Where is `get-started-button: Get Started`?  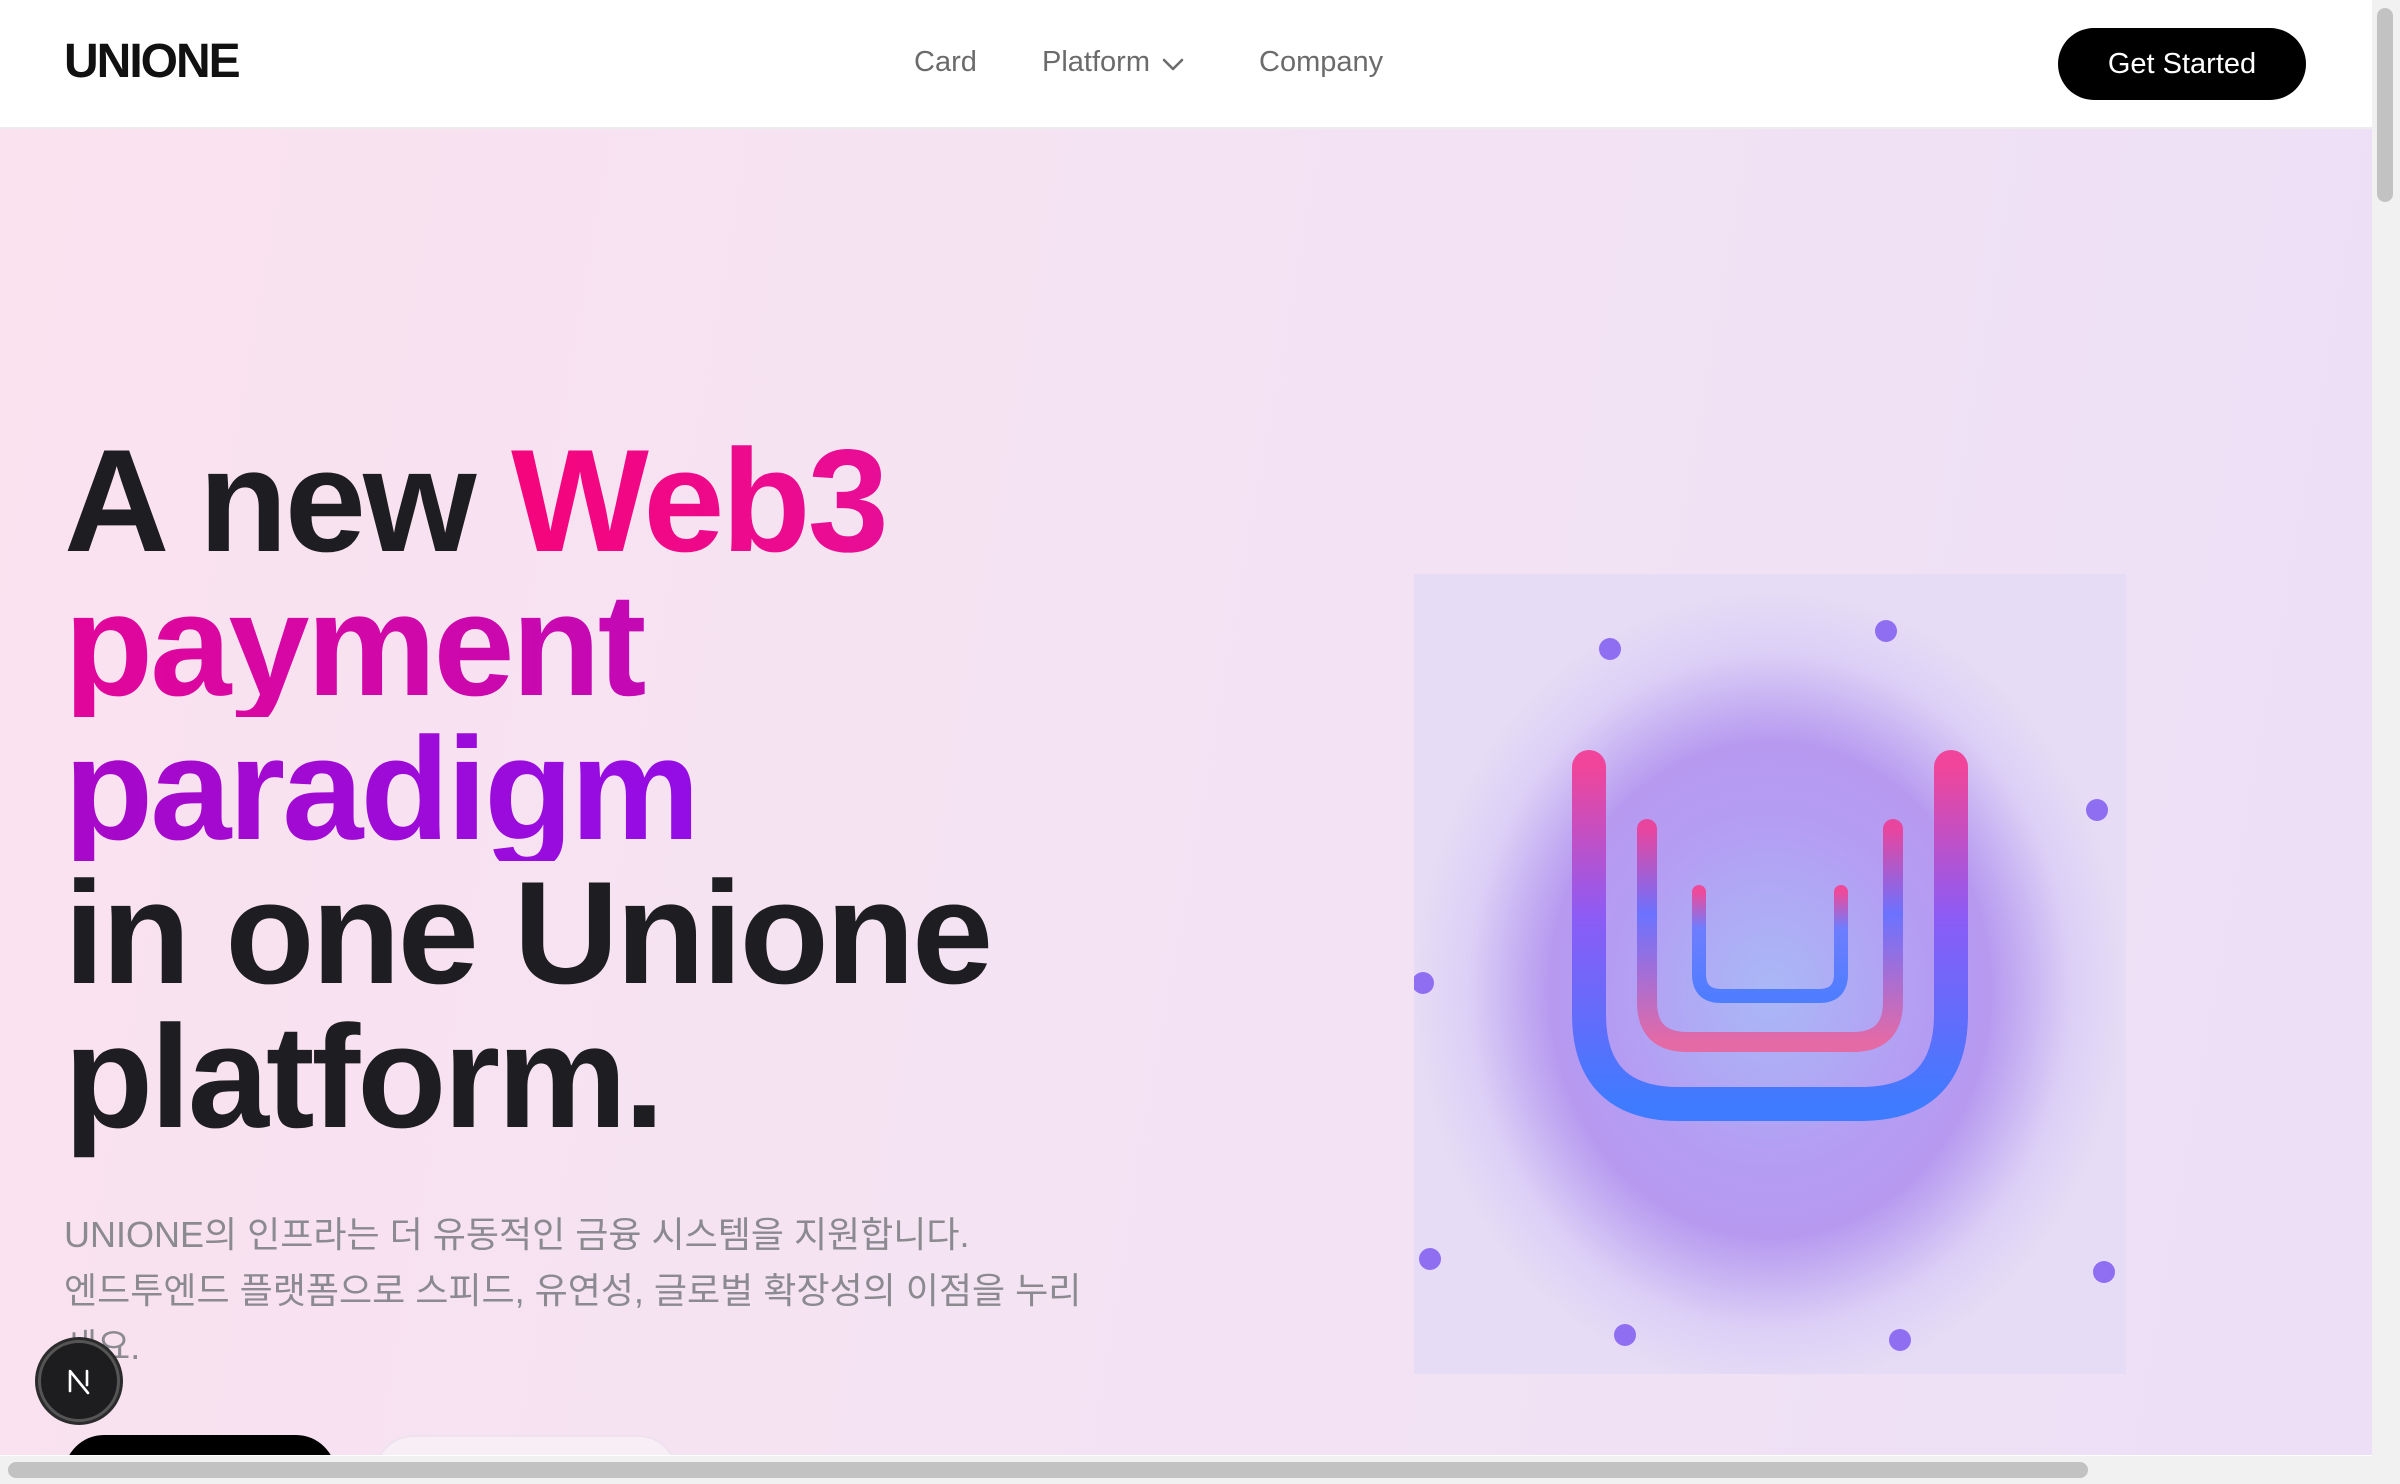 get-started-button: Get Started is located at coordinates (2182, 64).